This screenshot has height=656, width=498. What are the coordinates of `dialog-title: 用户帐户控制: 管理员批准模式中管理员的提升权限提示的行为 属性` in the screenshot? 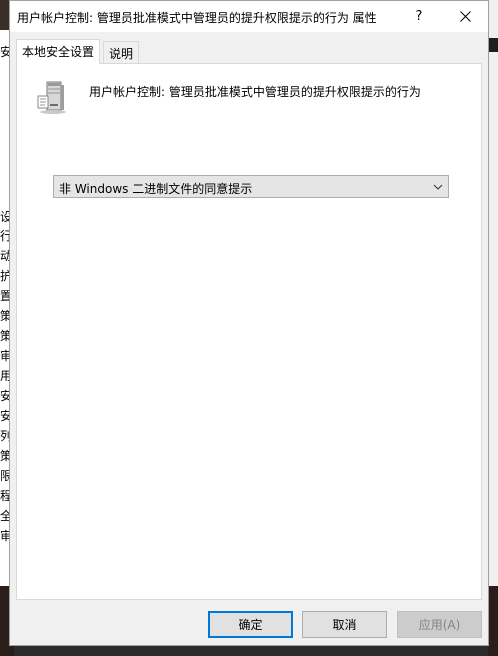 It's located at (197, 18).